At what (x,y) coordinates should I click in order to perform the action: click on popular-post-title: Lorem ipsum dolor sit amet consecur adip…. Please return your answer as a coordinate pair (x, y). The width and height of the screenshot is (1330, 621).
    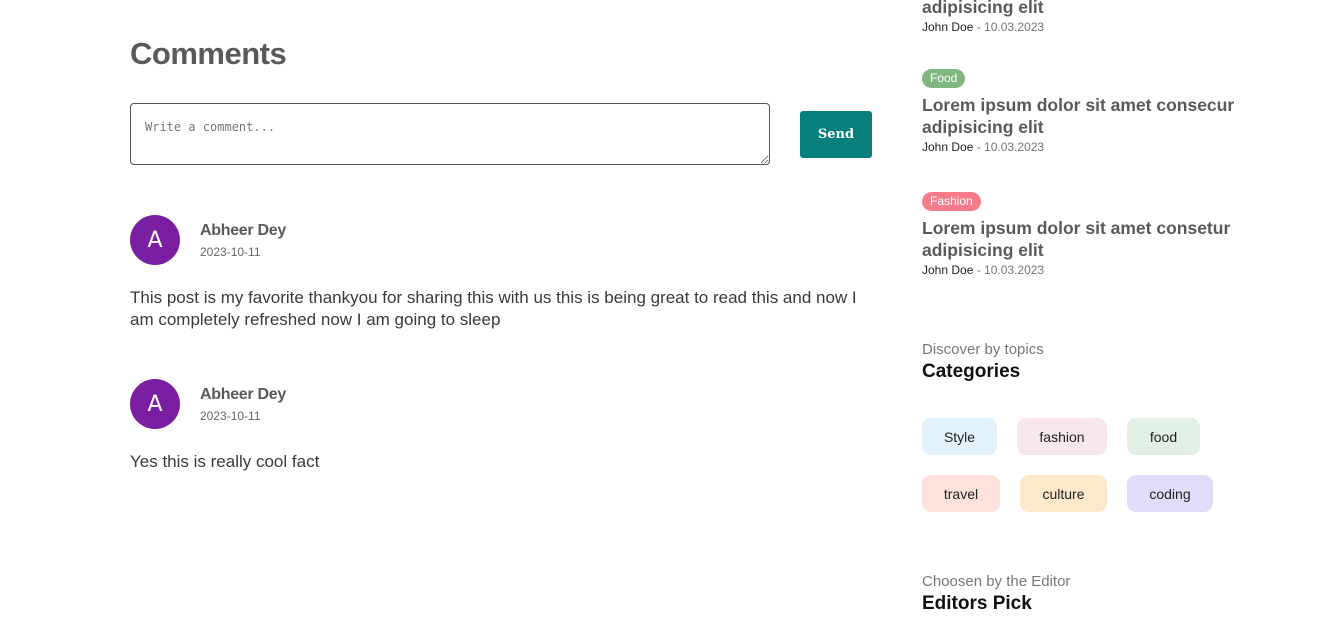
    Looking at the image, I should click on (1082, 116).